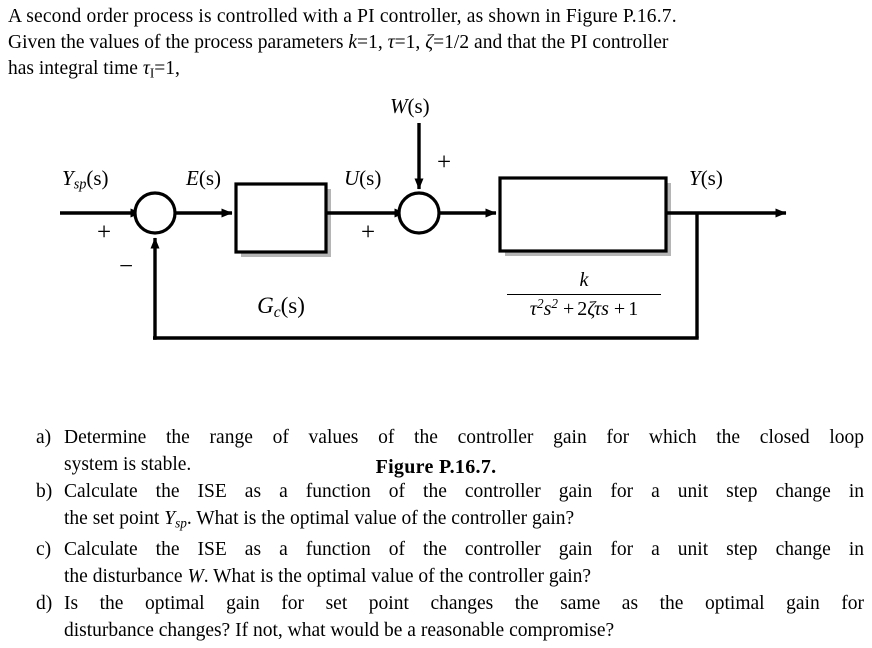 The height and width of the screenshot is (648, 872). What do you see at coordinates (399, 106) in the screenshot?
I see `disturbance-label-var: W` at bounding box center [399, 106].